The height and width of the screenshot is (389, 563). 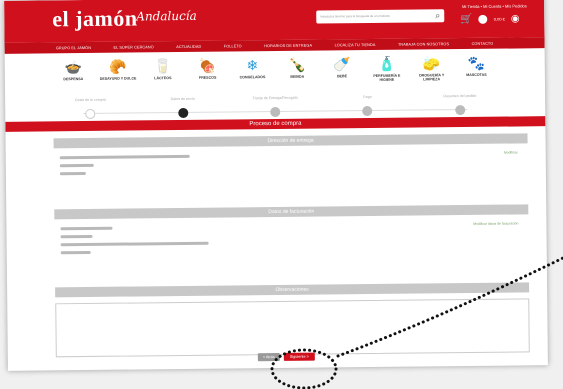 I want to click on cart-amount: 0,00 €, so click(x=499, y=19).